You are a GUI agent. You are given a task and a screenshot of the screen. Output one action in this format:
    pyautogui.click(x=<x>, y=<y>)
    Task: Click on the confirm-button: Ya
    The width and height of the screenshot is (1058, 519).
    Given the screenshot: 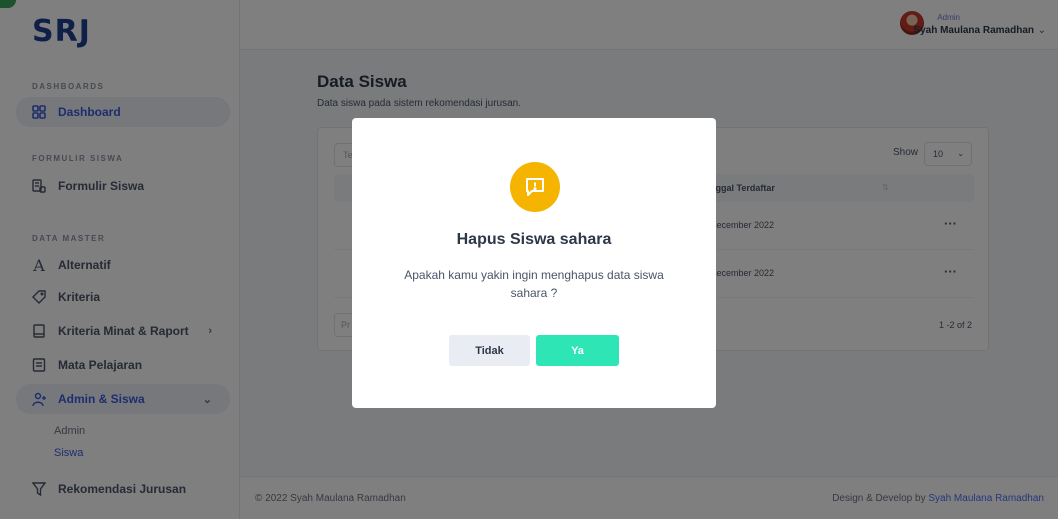 What is the action you would take?
    pyautogui.click(x=577, y=350)
    